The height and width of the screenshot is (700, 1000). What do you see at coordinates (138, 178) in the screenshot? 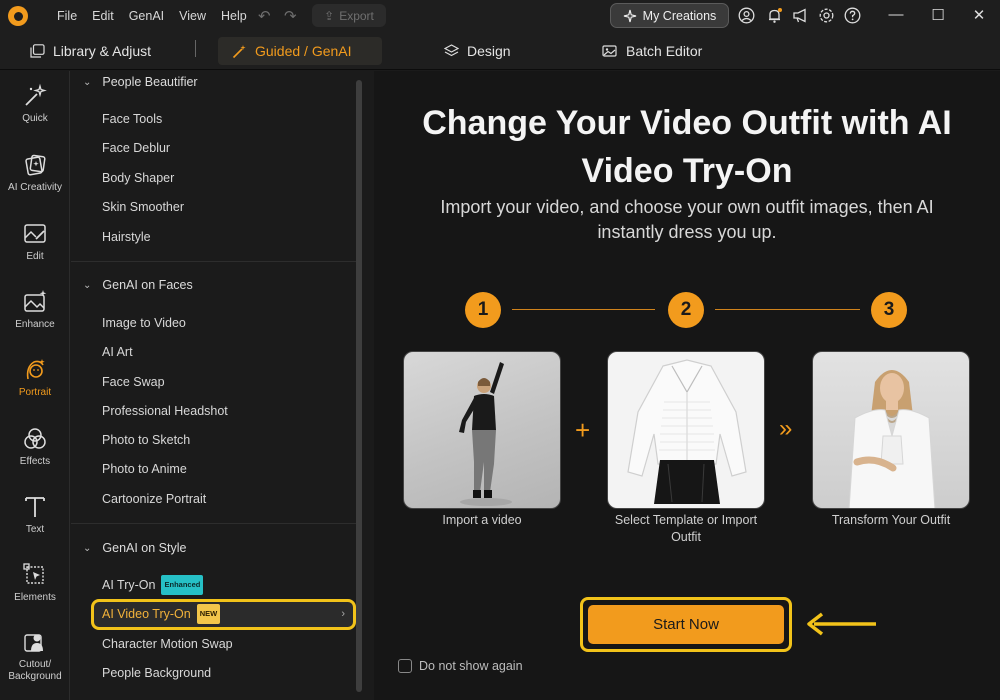
I see `item-body-shaper: Body Shaper` at bounding box center [138, 178].